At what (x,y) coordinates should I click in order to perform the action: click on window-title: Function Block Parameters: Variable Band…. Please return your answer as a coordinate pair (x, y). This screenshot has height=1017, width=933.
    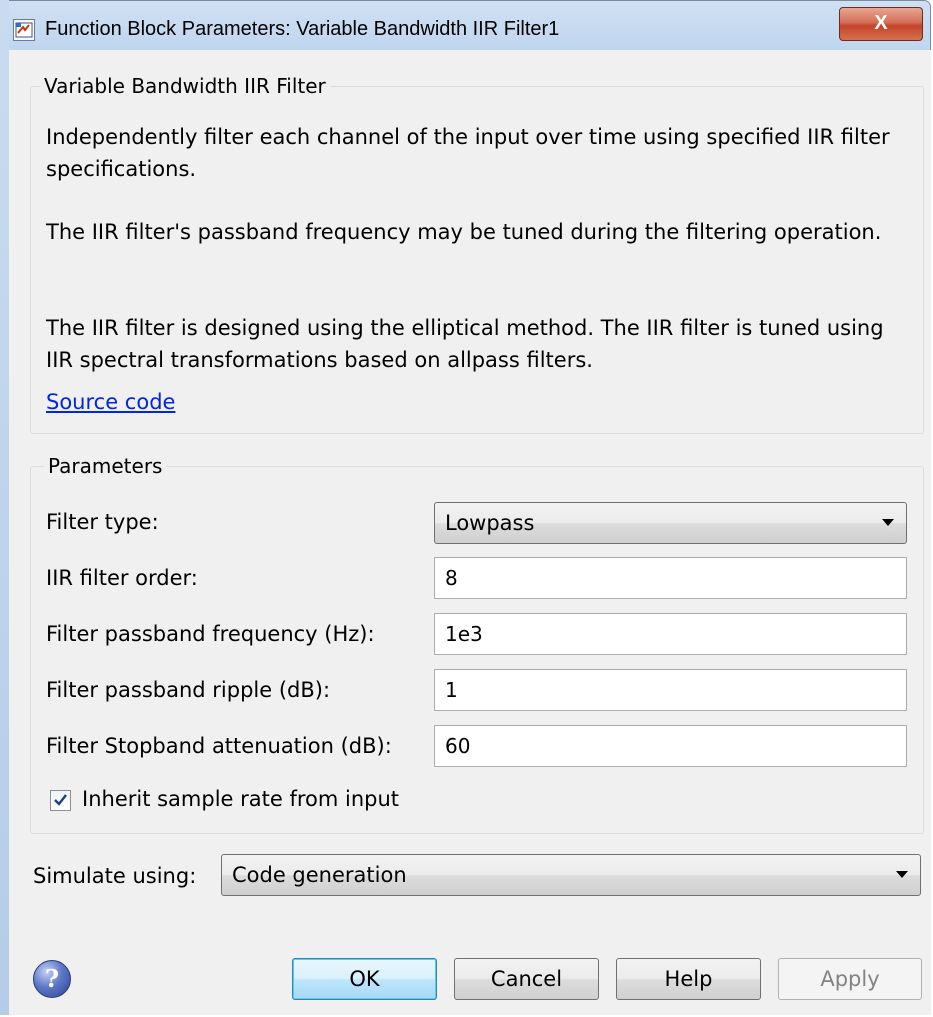
    Looking at the image, I should click on (302, 29).